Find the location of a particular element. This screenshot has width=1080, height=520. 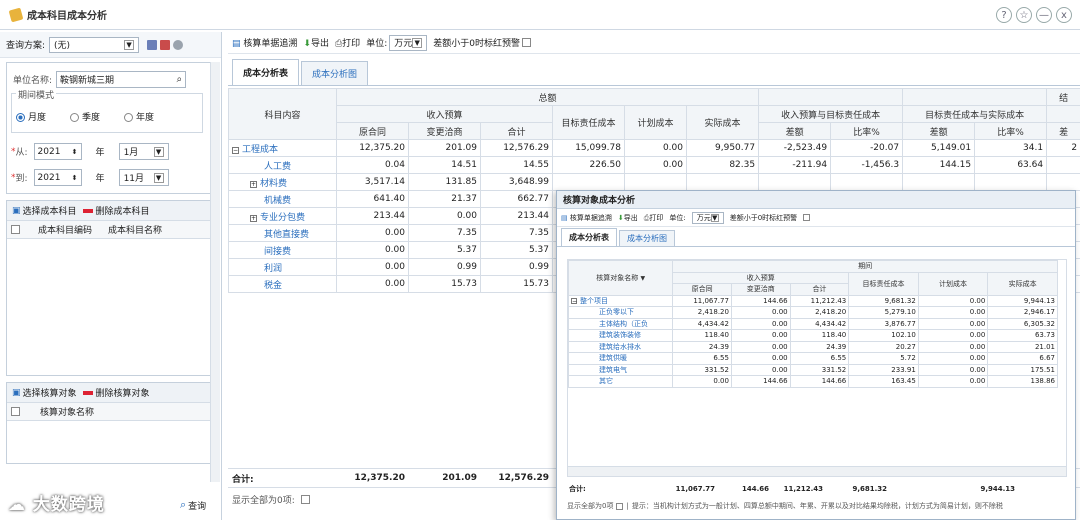

dialog-trace-button: ▤ 核算单据追溯 is located at coordinates (586, 218).